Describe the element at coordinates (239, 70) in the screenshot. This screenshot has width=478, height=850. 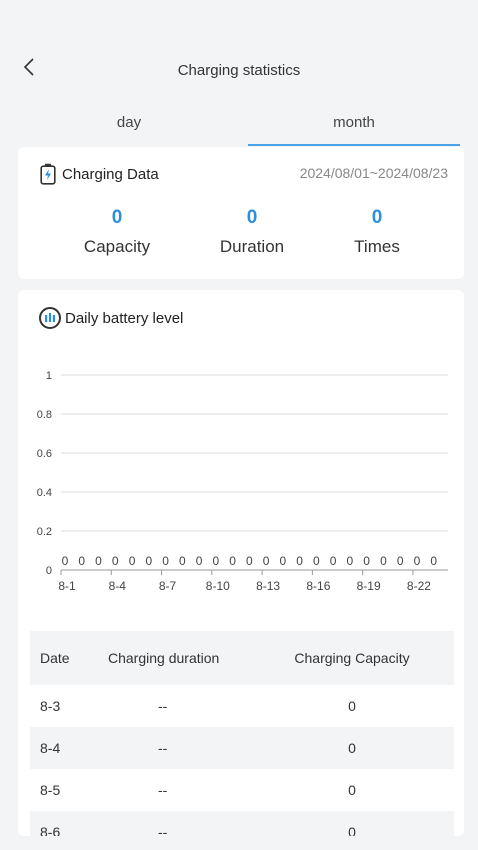
I see `page-title: Charging statistics` at that location.